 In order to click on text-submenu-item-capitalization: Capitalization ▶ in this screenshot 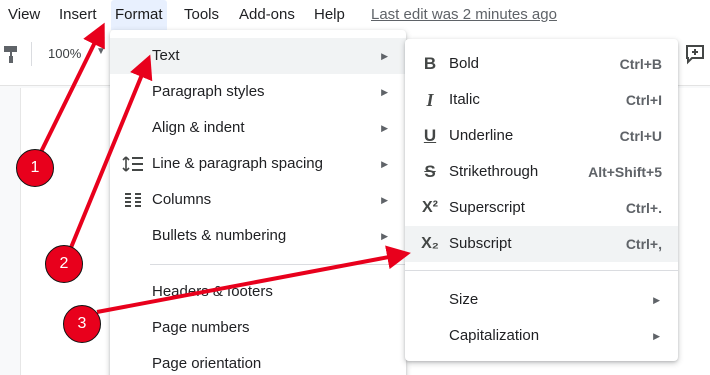, I will do `click(541, 336)`.